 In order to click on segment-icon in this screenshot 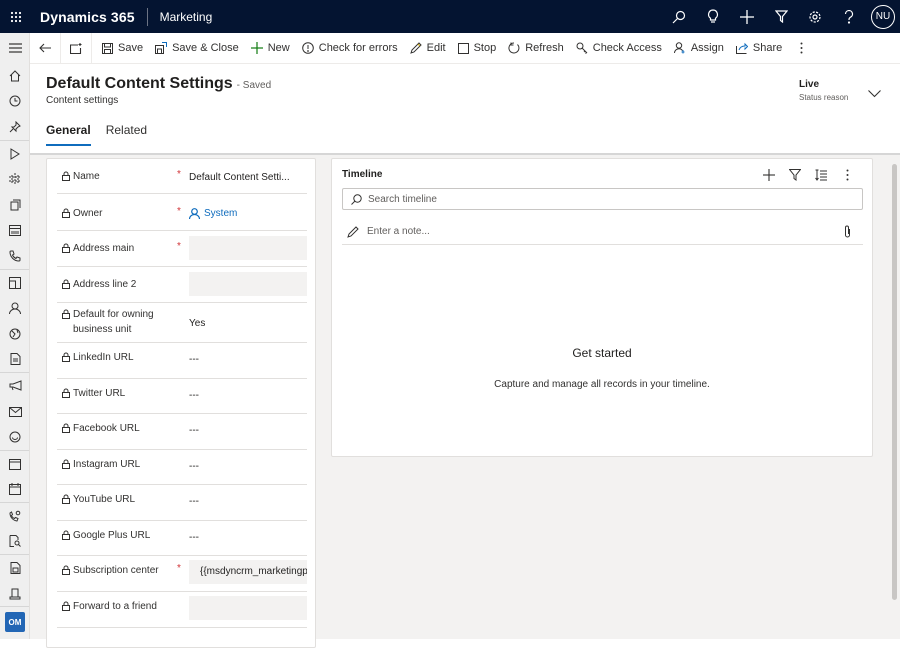, I will do `click(15, 179)`.